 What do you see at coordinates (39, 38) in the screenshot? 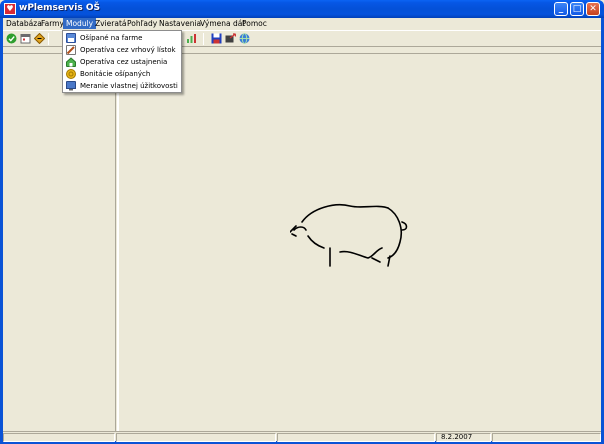
I see `diamond-sign-icon` at bounding box center [39, 38].